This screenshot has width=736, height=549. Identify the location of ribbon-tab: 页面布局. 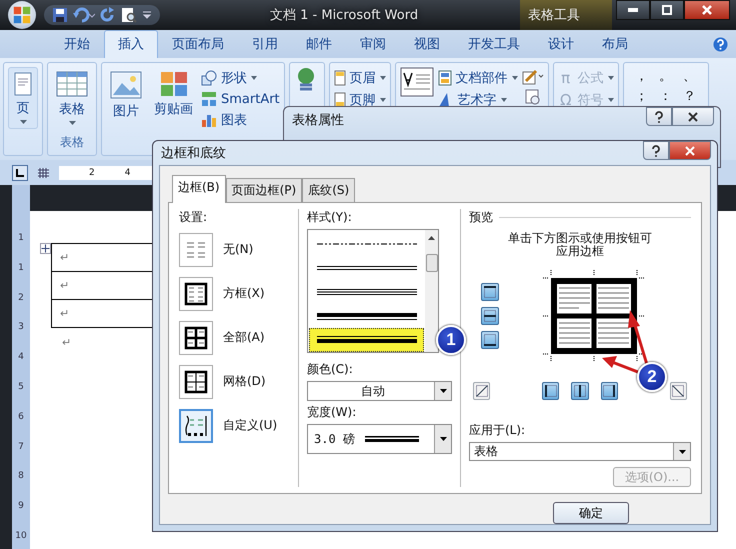
(198, 44).